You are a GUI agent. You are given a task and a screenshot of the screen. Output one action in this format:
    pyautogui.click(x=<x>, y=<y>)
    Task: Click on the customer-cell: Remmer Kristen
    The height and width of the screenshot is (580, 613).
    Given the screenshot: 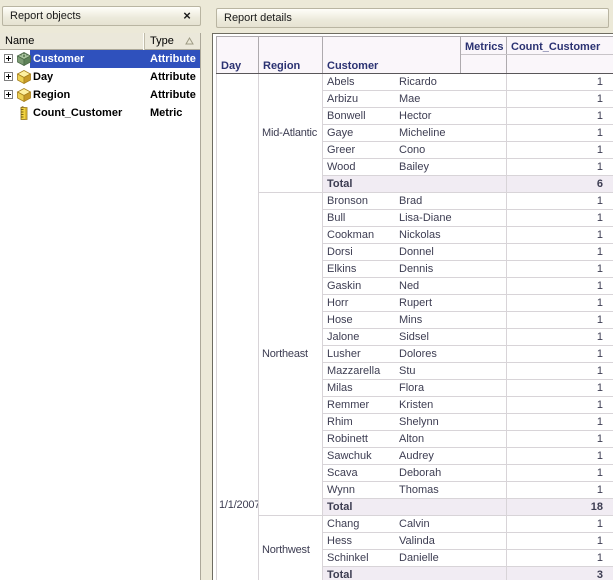 What is the action you would take?
    pyautogui.click(x=414, y=405)
    